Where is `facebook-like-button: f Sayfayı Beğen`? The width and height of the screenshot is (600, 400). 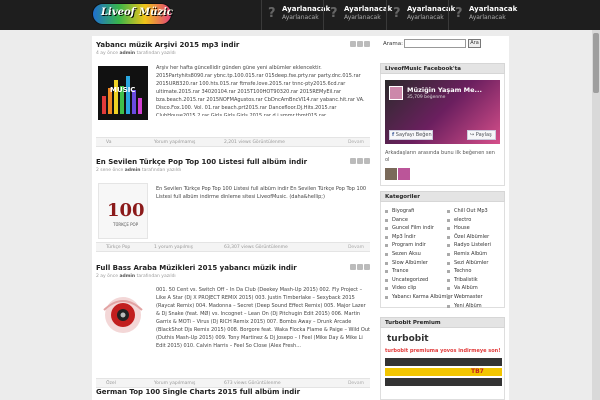
facebook-like-button: f Sayfayı Beğen is located at coordinates (411, 135).